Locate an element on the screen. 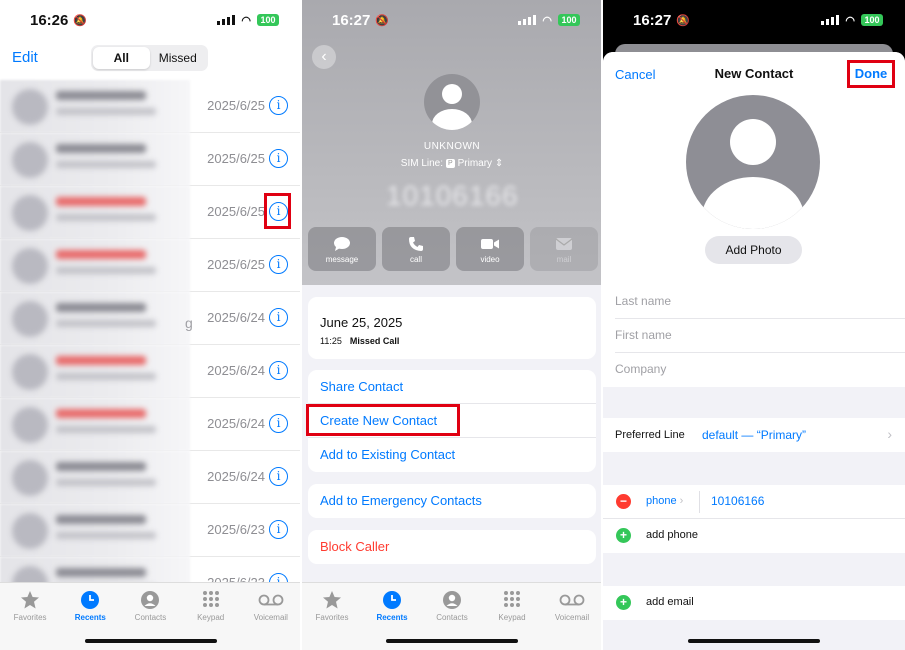  block-caller-button: Block Caller is located at coordinates (452, 547).